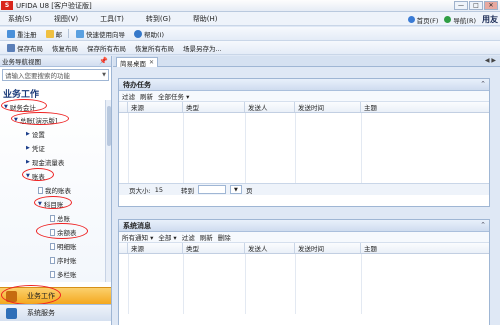 The height and width of the screenshot is (325, 500). I want to click on monitor-icon, so click(11, 313).